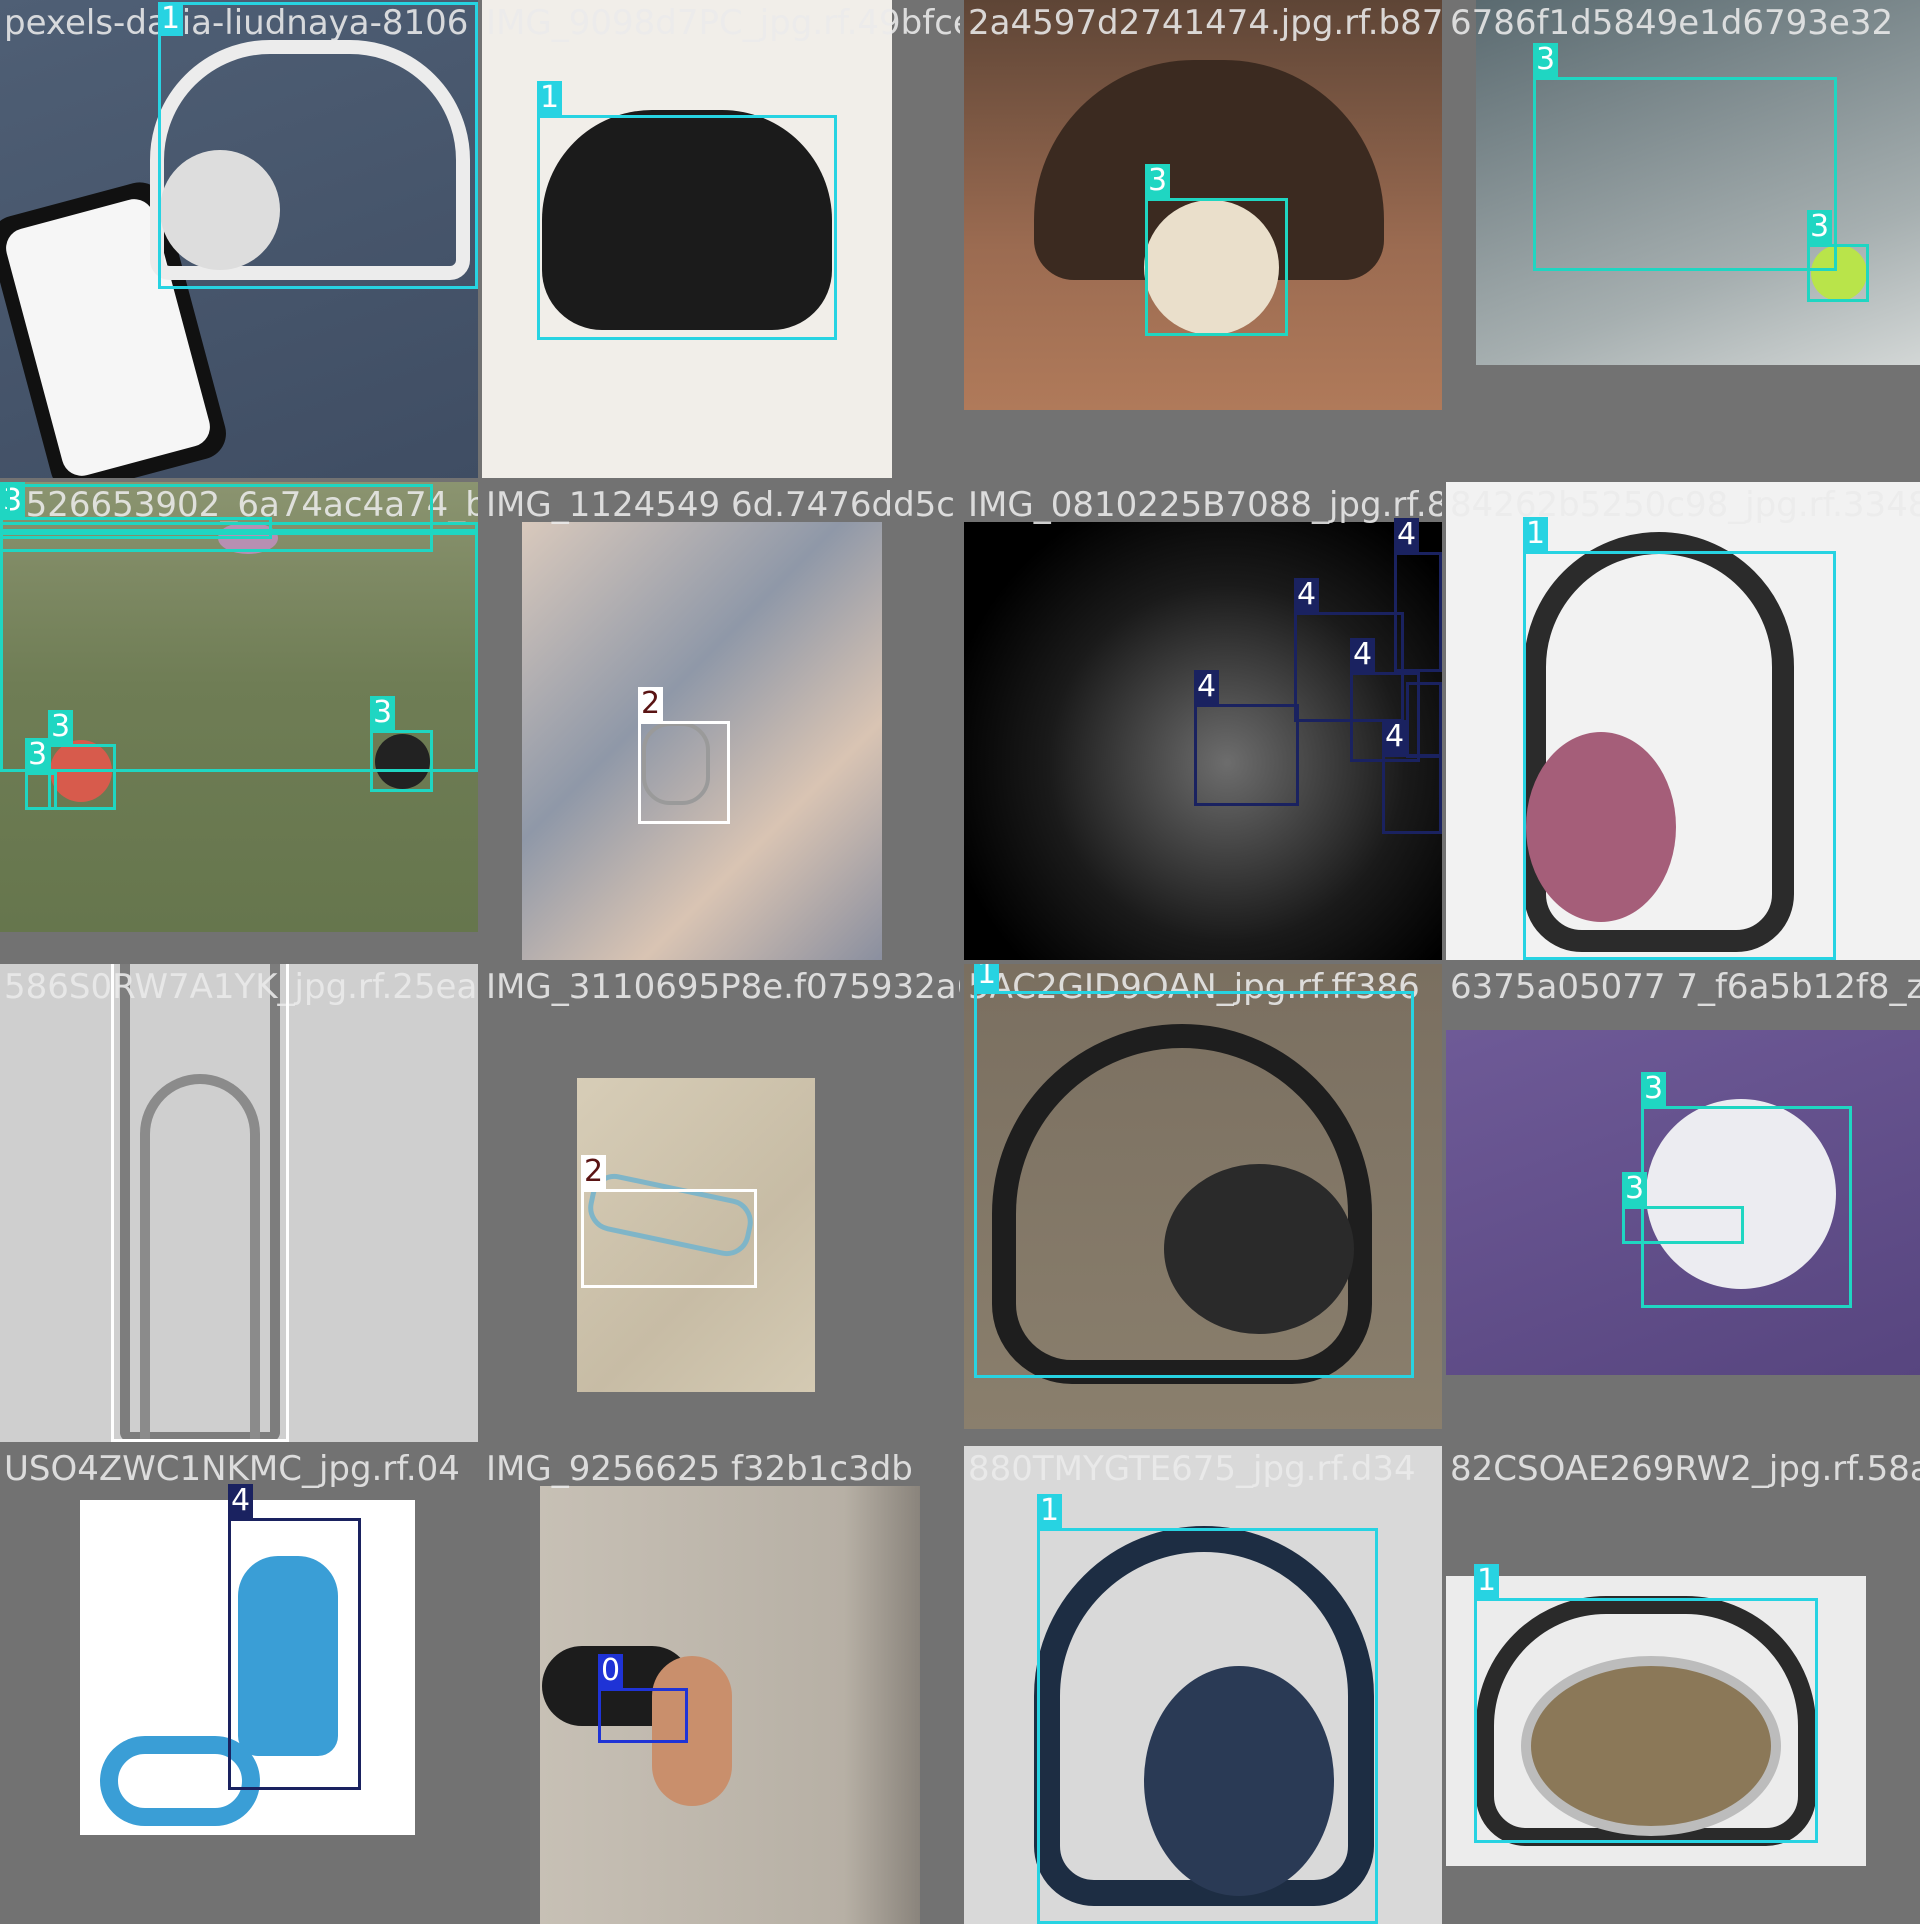 The image size is (1920, 1924). Describe the element at coordinates (721, 1685) in the screenshot. I see `tile: IMG_9256625 f32b1c3db 0` at that location.